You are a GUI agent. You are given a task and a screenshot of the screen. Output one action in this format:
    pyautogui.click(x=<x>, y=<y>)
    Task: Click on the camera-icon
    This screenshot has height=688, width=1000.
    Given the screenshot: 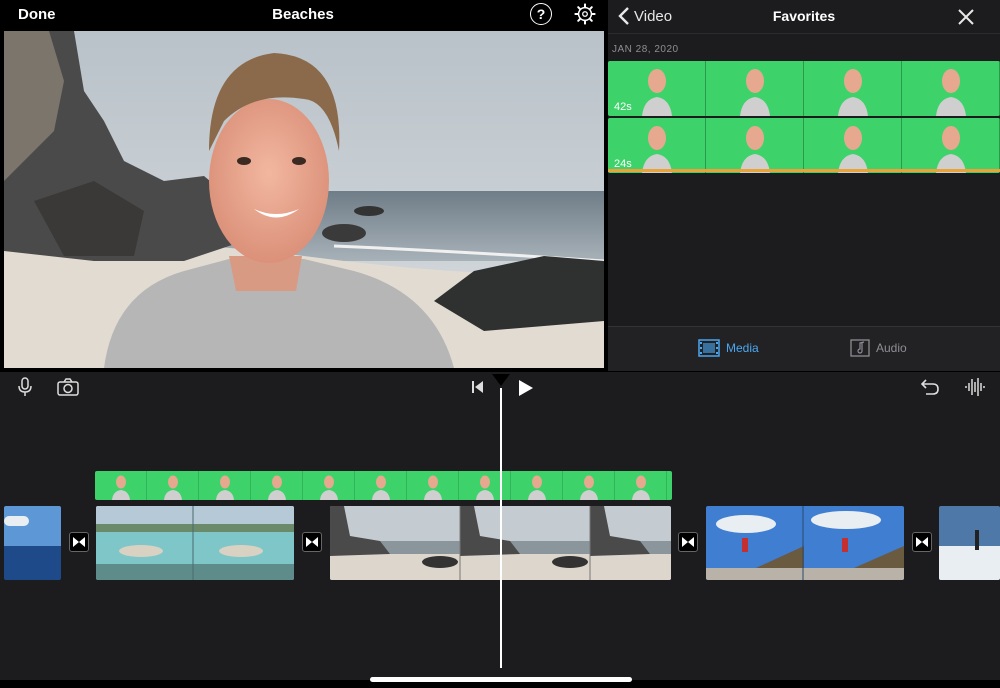 What is the action you would take?
    pyautogui.click(x=68, y=387)
    